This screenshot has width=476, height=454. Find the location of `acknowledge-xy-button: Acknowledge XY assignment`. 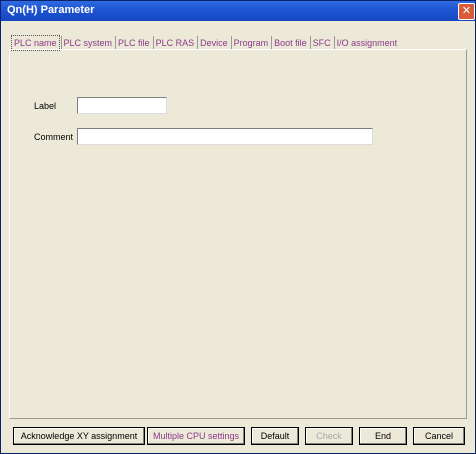

acknowledge-xy-button: Acknowledge XY assignment is located at coordinates (79, 436).